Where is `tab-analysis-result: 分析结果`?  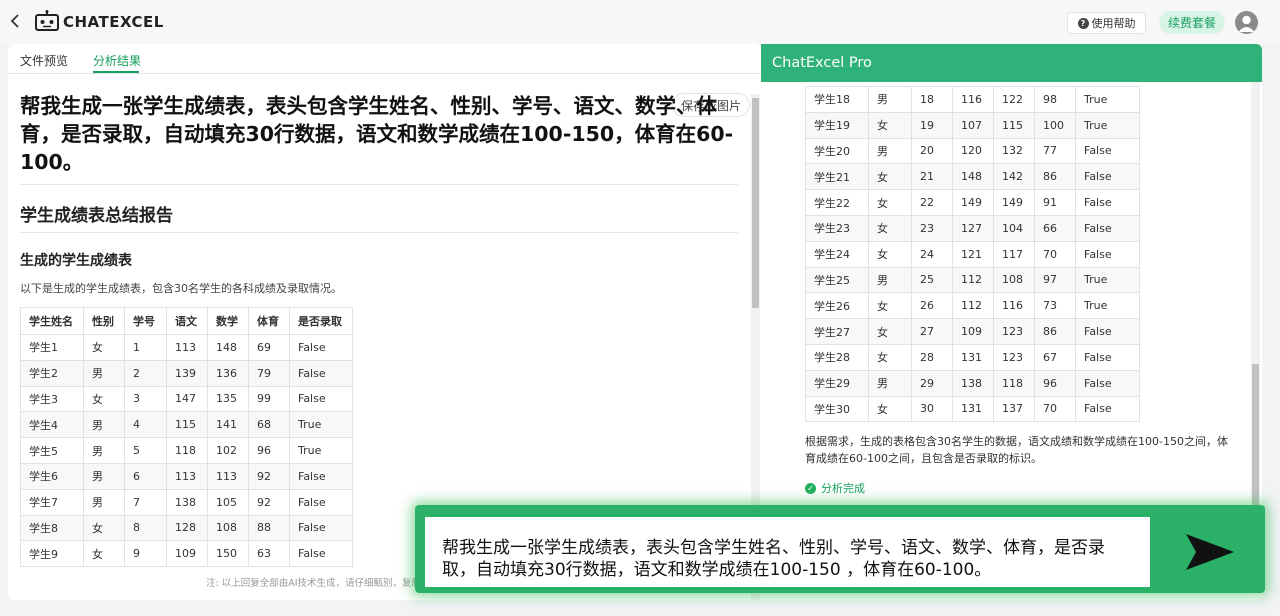 tab-analysis-result: 分析结果 is located at coordinates (117, 60).